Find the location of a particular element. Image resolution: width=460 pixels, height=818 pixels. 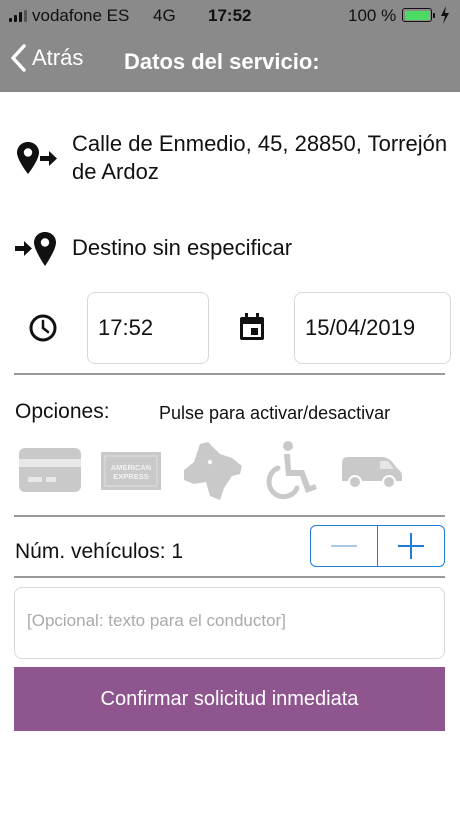

clock-time: 17:52 is located at coordinates (230, 15).